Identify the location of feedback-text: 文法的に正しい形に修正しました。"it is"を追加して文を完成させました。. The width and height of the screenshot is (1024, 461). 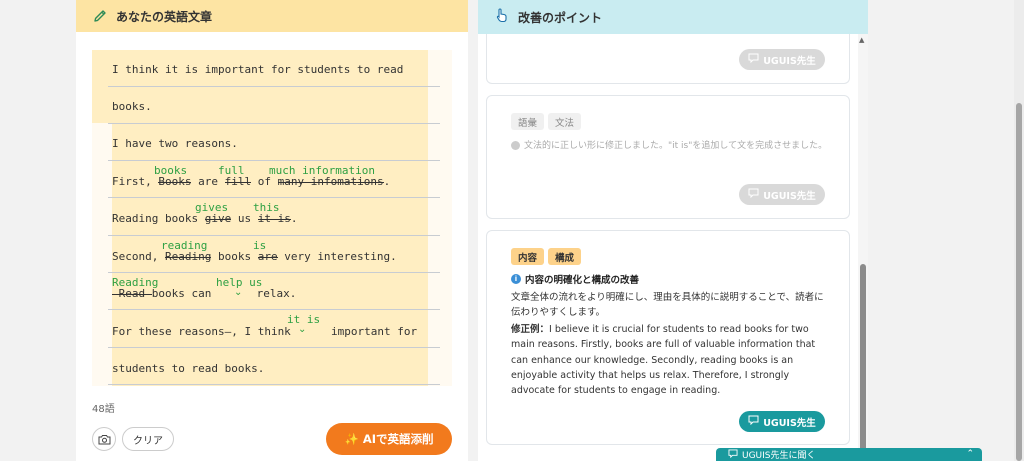
(676, 146).